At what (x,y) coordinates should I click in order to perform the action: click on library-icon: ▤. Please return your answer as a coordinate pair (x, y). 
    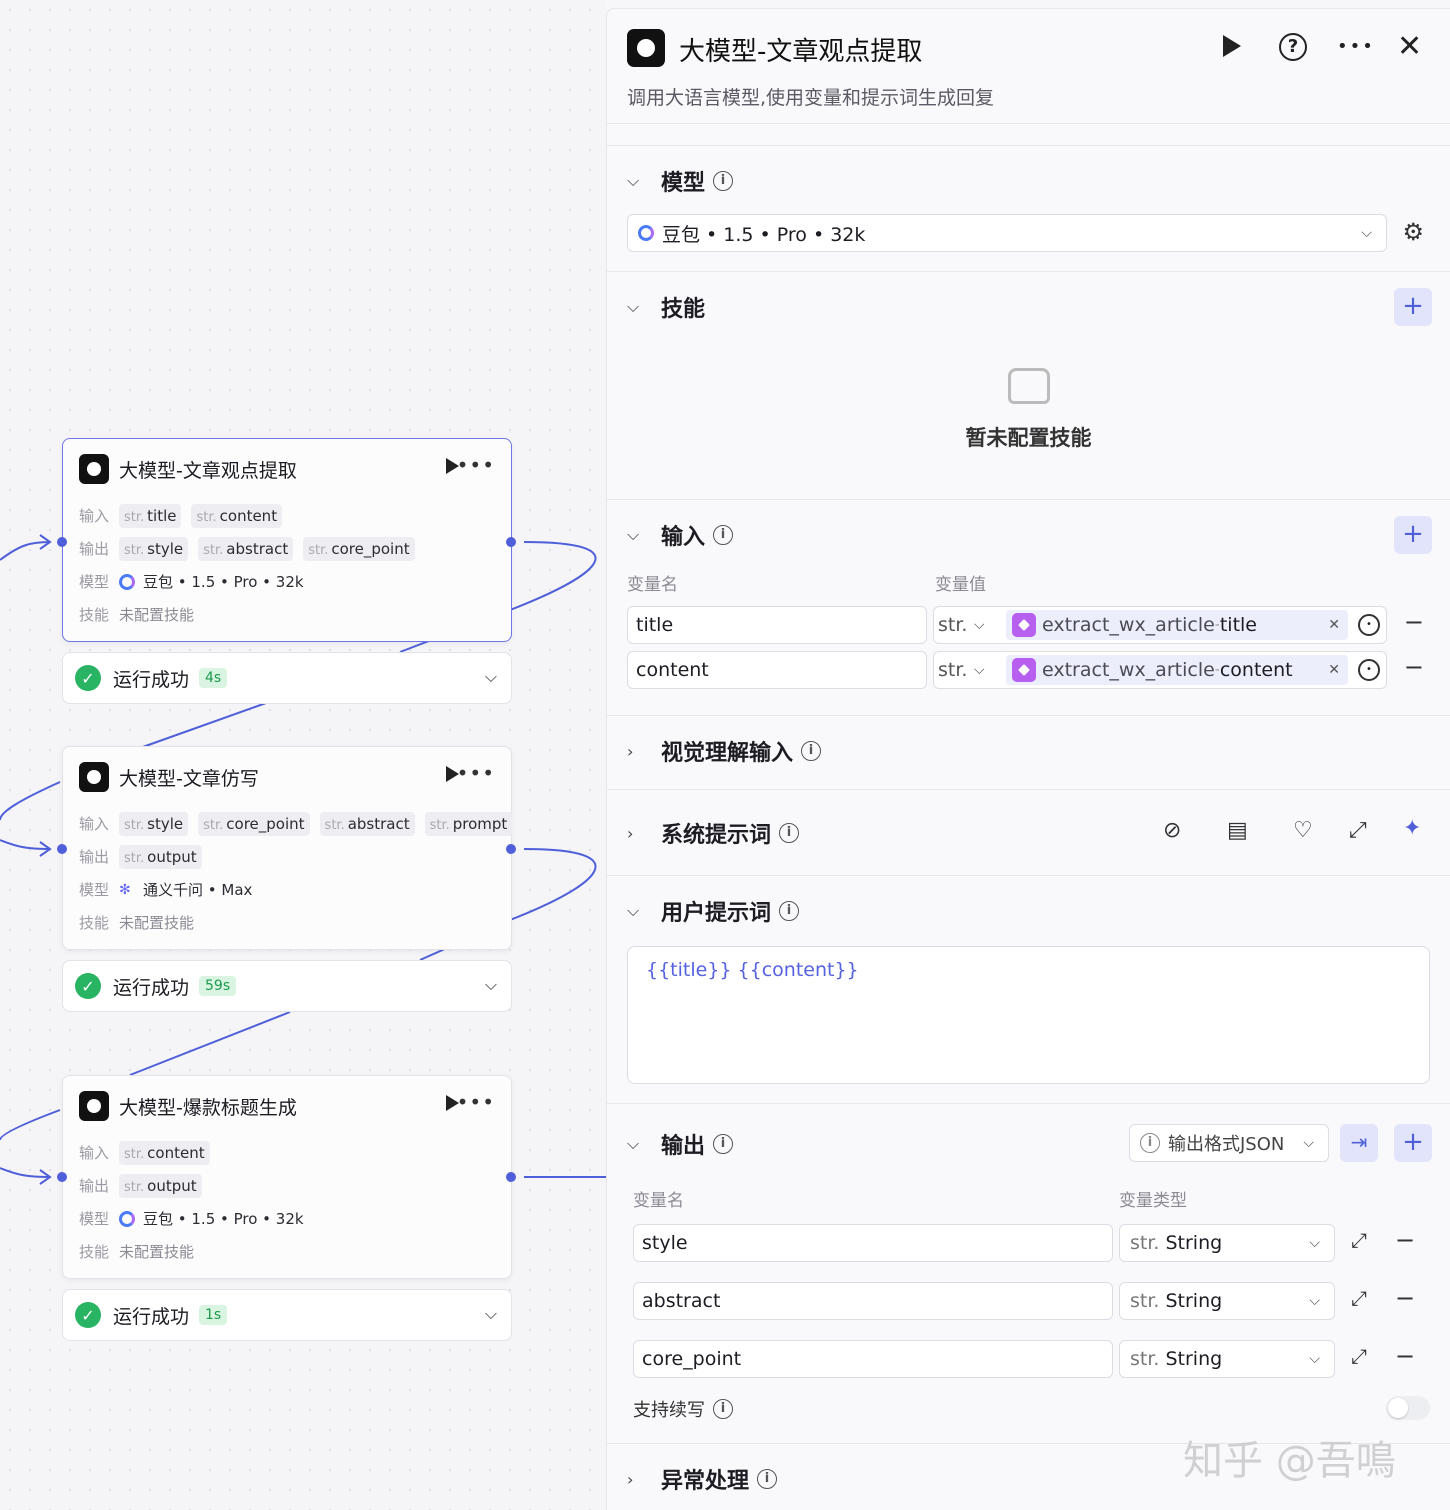
    Looking at the image, I should click on (1237, 830).